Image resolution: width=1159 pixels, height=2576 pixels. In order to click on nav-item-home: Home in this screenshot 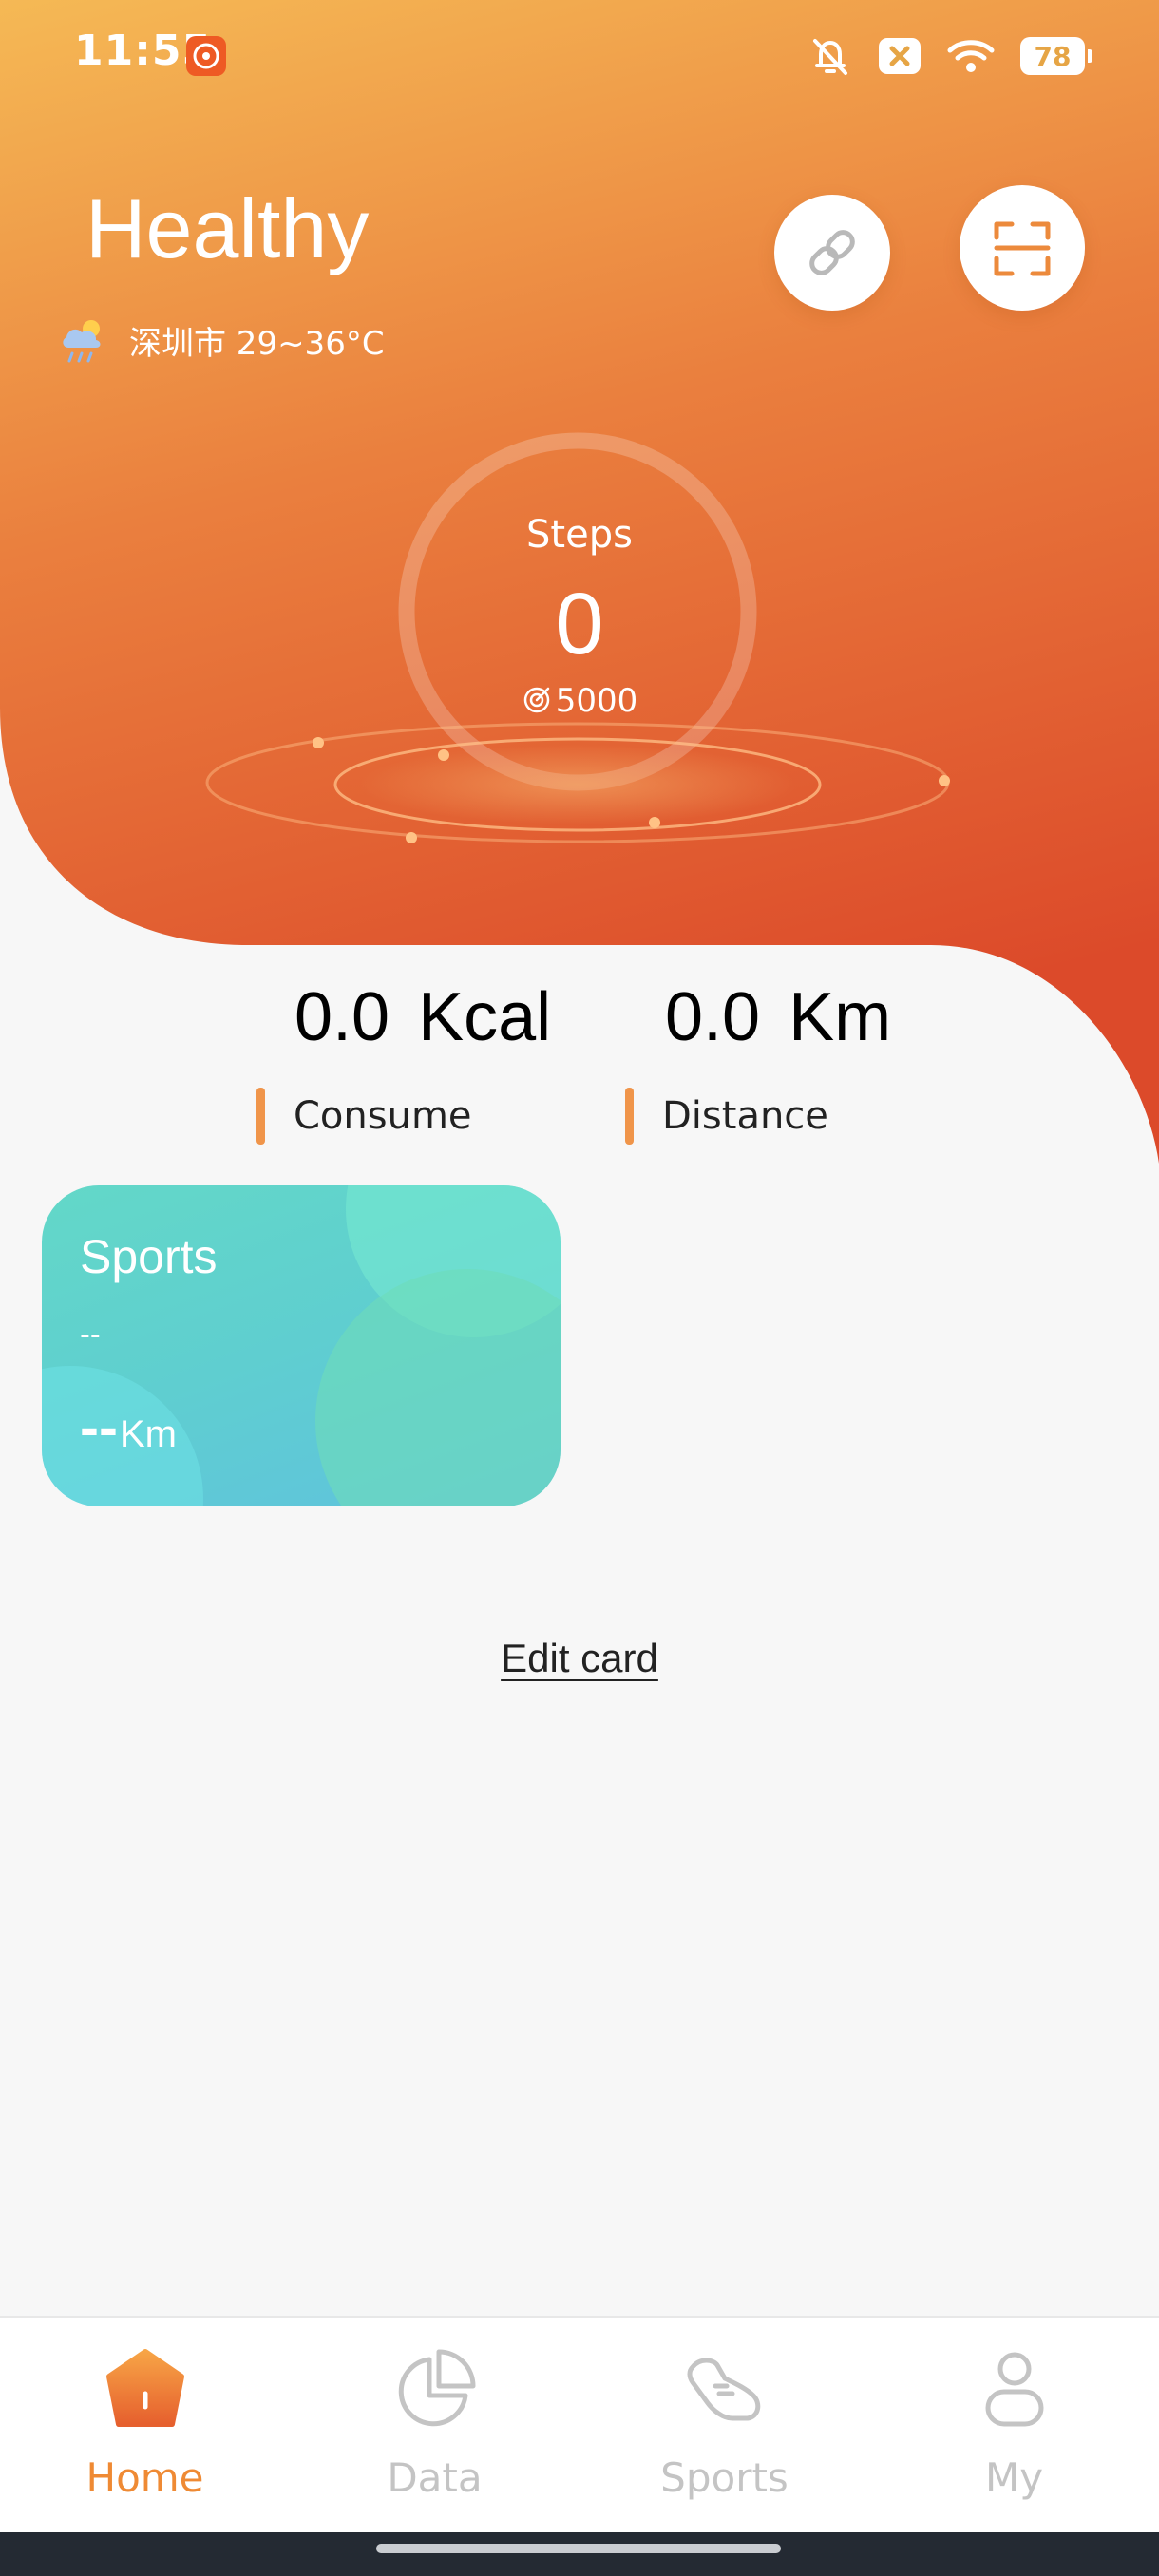, I will do `click(145, 2426)`.